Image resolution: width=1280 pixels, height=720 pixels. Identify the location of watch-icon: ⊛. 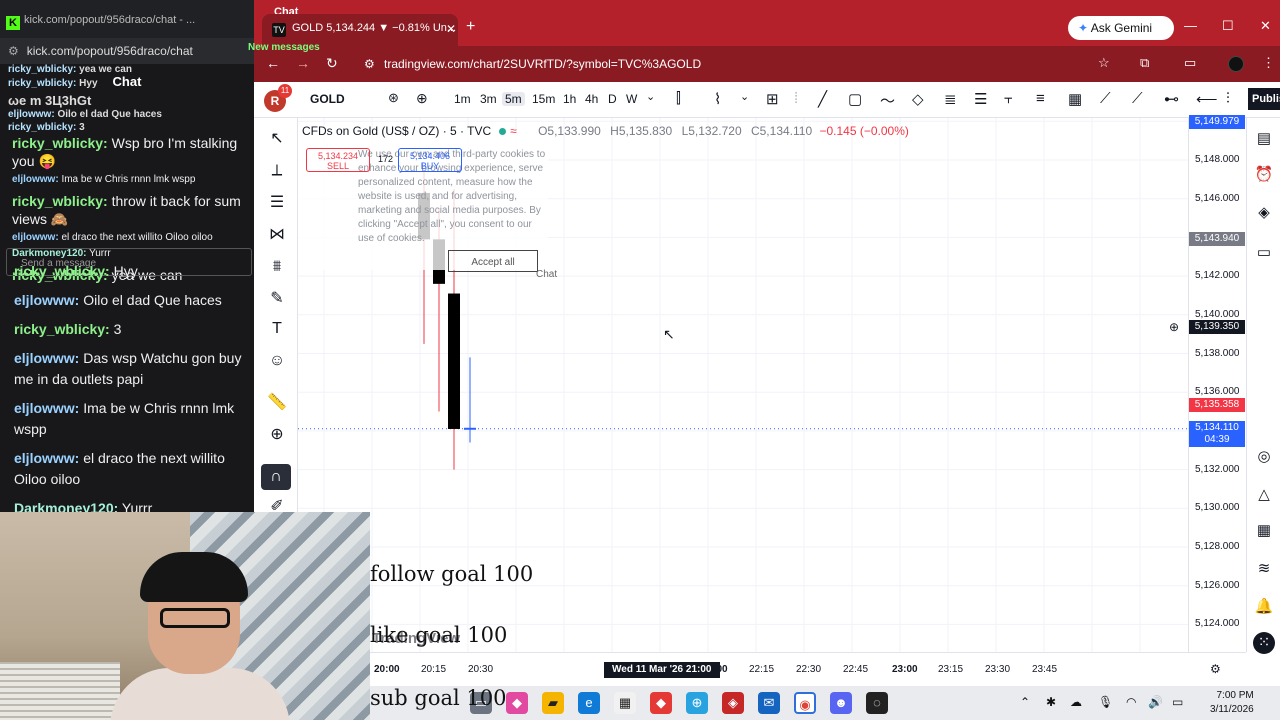
(393, 98).